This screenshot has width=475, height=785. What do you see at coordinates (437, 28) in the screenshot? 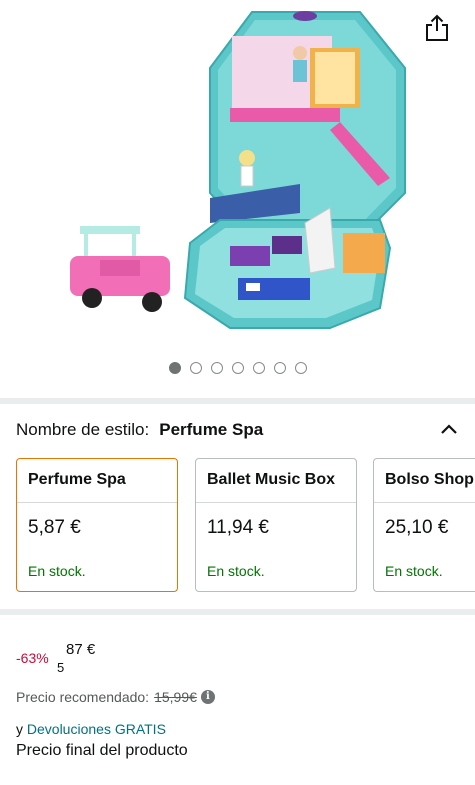
I see `share-icon` at bounding box center [437, 28].